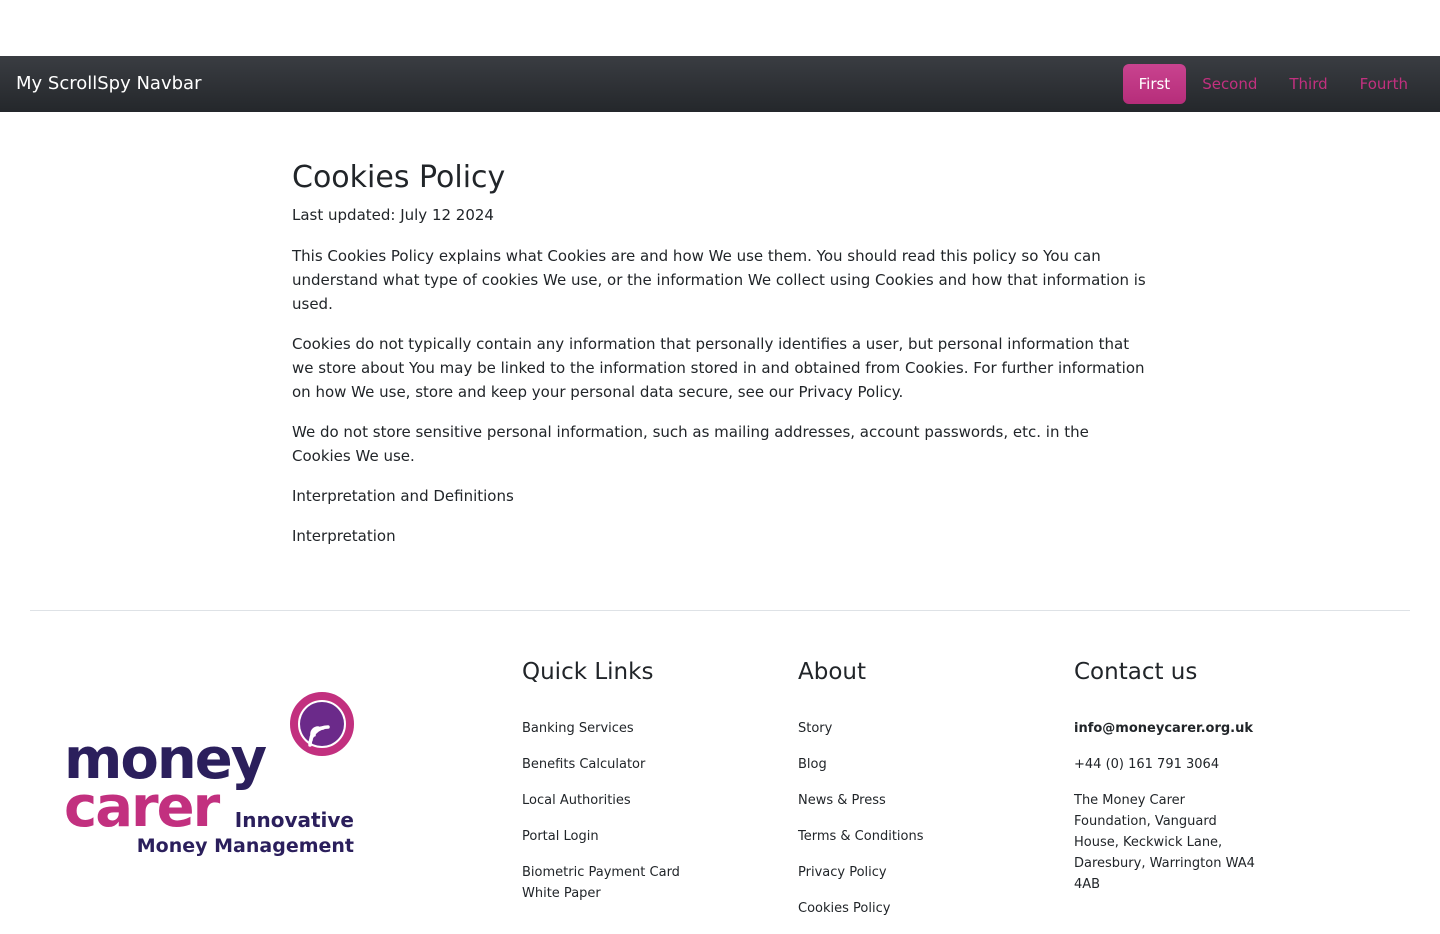  Describe the element at coordinates (642, 728) in the screenshot. I see `quick-link-banking-services: Banking Services` at that location.